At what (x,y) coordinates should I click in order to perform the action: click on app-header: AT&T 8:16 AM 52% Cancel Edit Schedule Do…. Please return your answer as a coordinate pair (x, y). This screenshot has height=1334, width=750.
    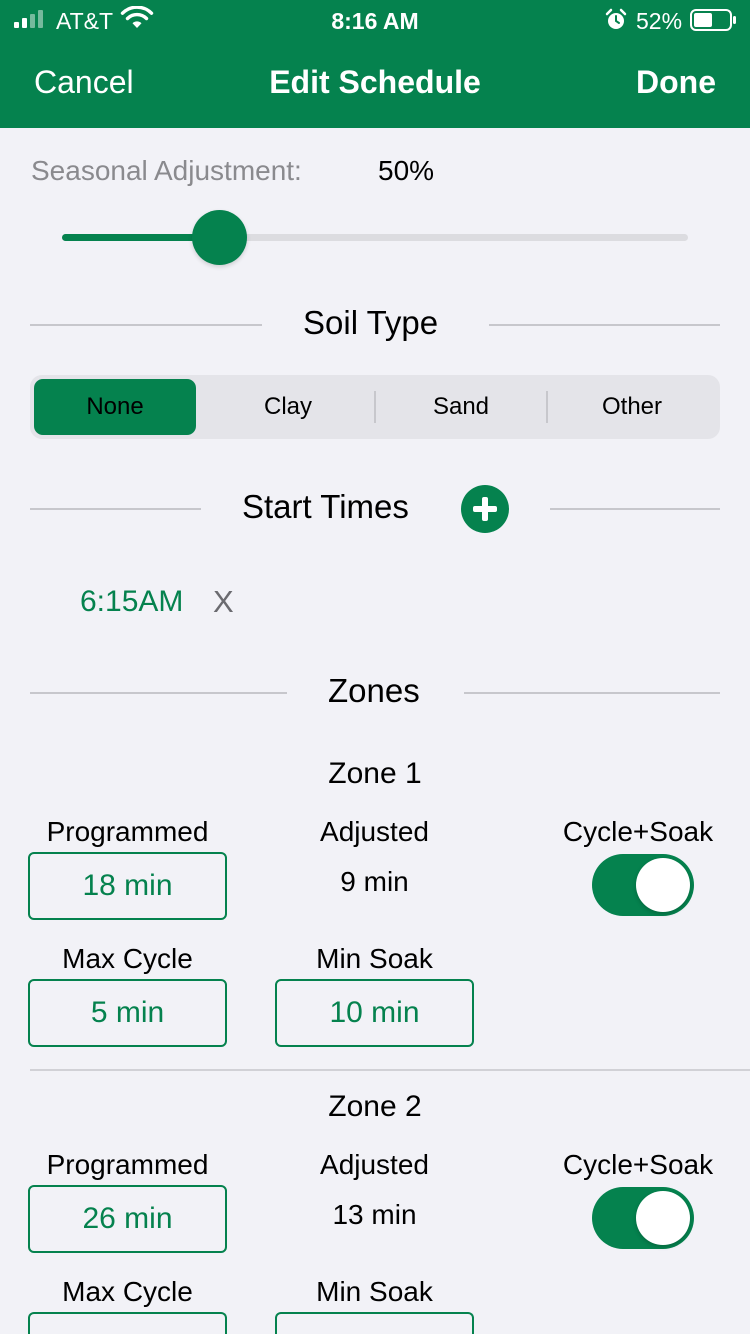
    Looking at the image, I should click on (375, 64).